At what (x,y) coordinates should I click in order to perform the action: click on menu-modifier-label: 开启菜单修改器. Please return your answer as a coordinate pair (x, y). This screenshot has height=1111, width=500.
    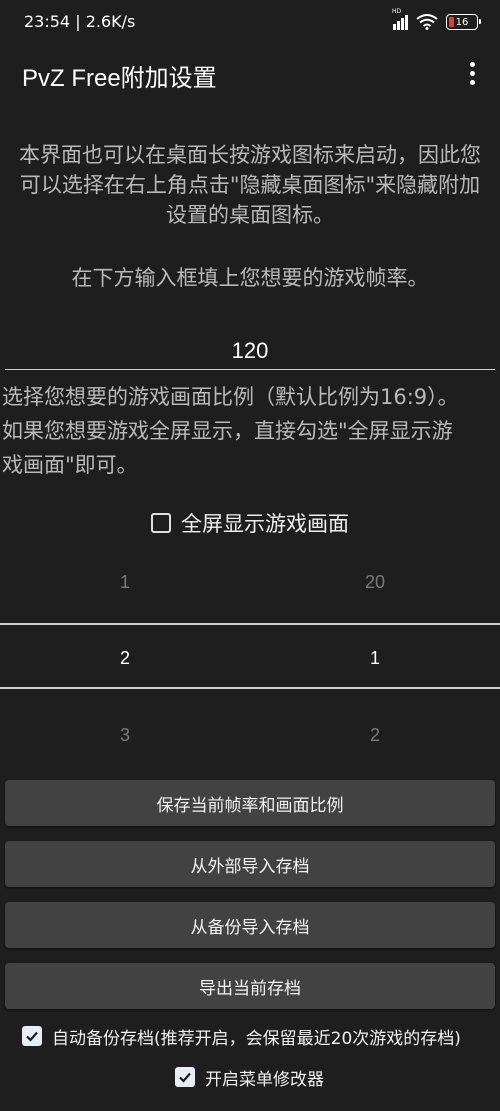
    Looking at the image, I should click on (264, 1079).